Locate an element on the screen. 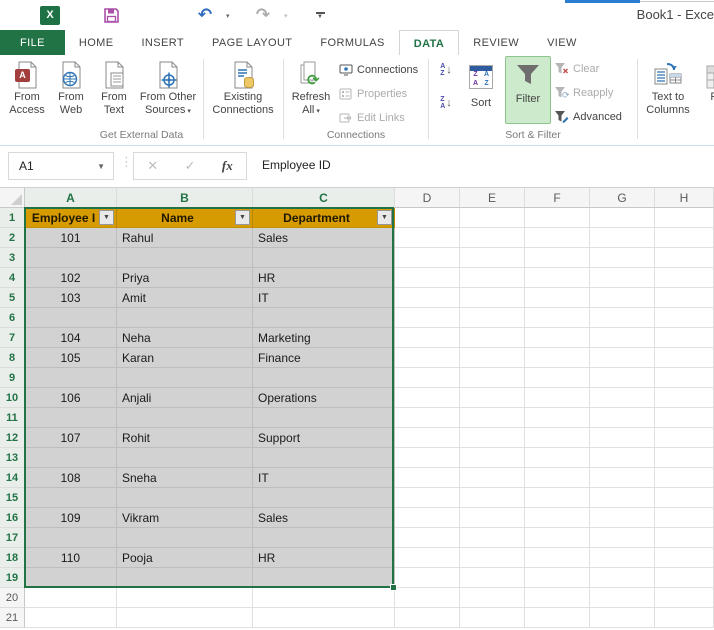  cell-G16 is located at coordinates (622, 518).